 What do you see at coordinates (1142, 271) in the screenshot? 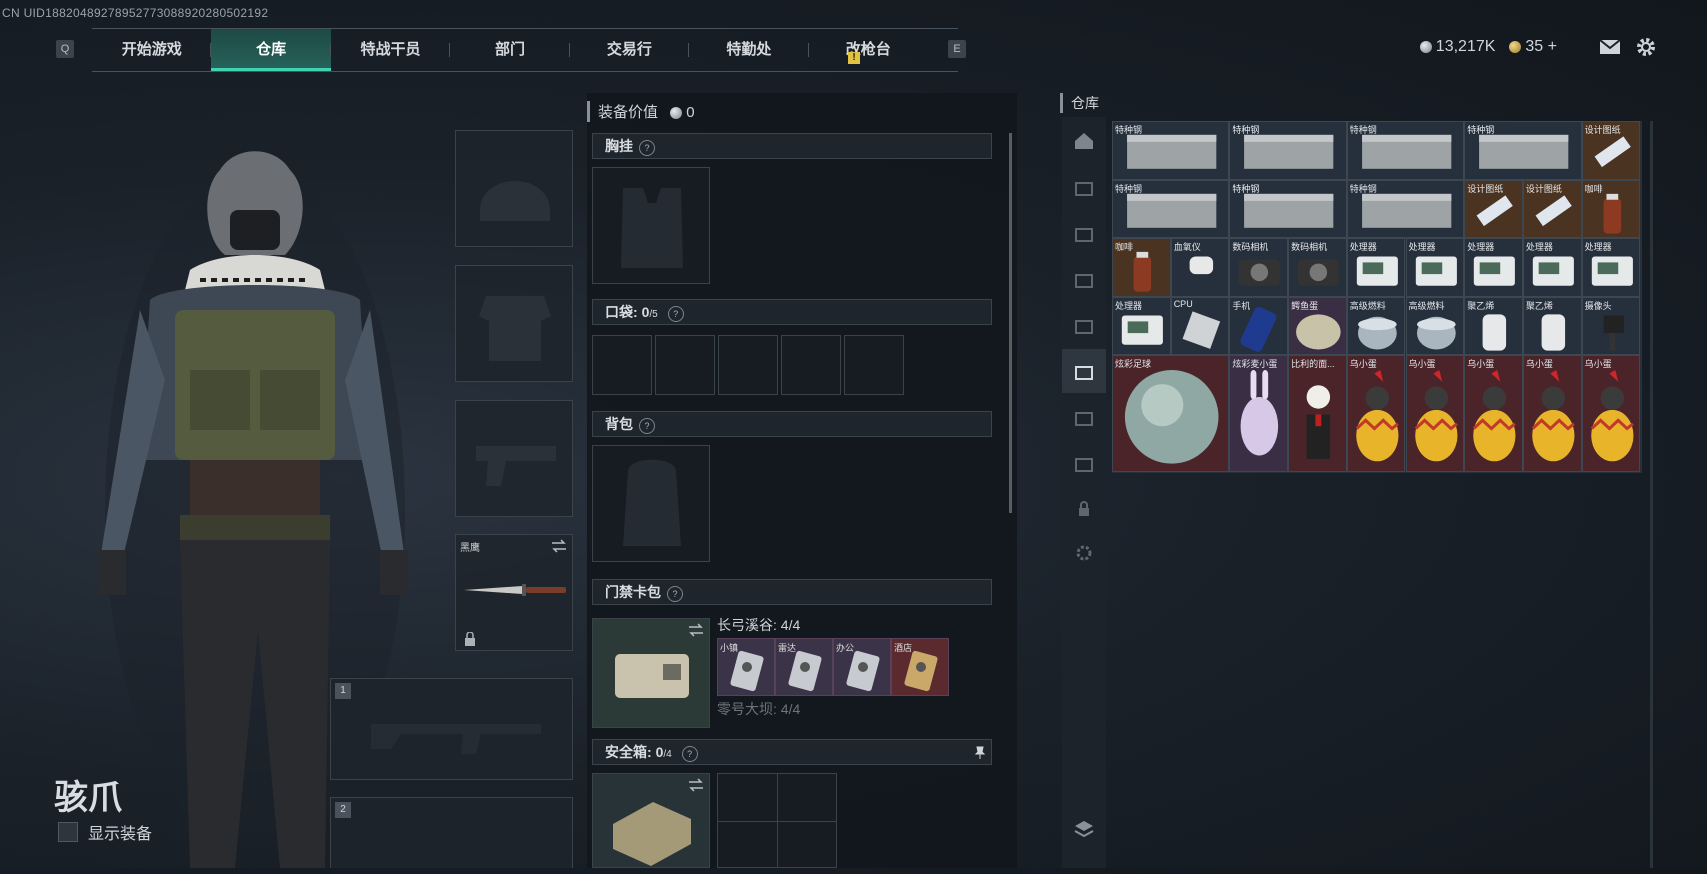
I see `coffee-icon` at bounding box center [1142, 271].